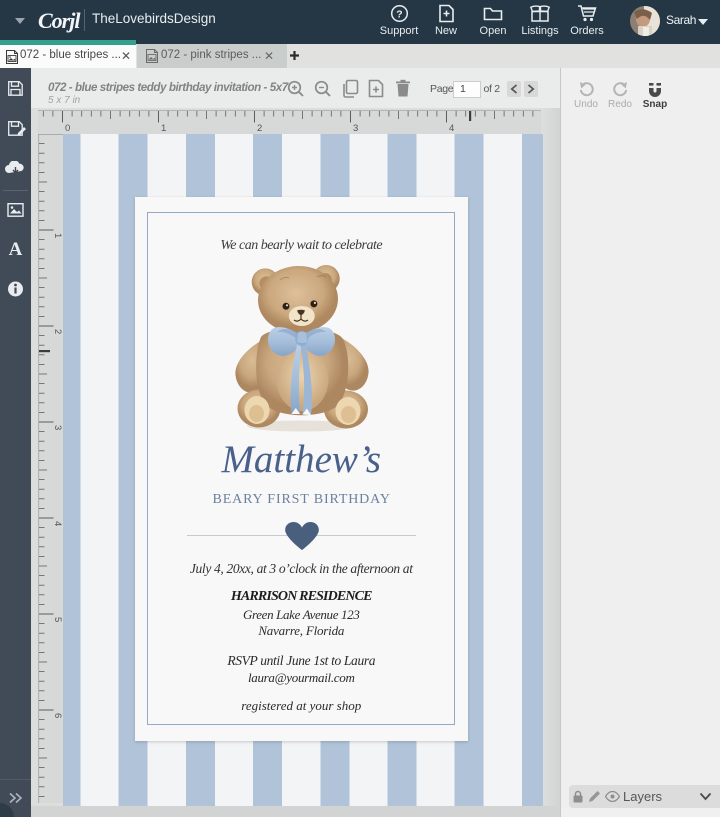 This screenshot has width=720, height=817. What do you see at coordinates (57, 619) in the screenshot?
I see `svg-text: 5` at bounding box center [57, 619].